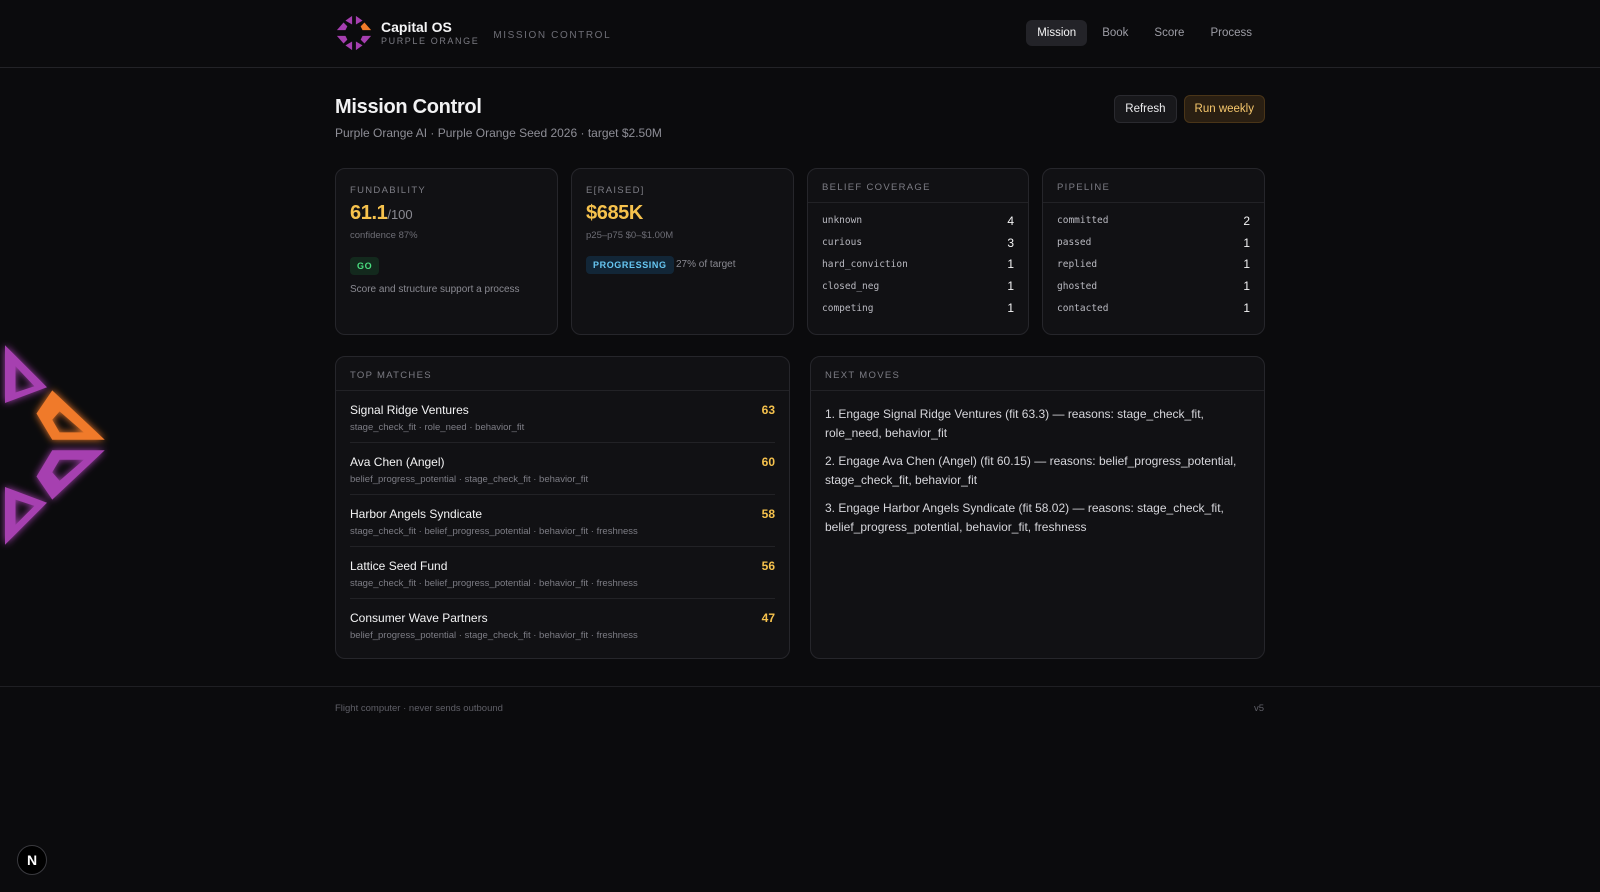 This screenshot has width=1600, height=892. I want to click on status-badge: PROGRESSING, so click(630, 265).